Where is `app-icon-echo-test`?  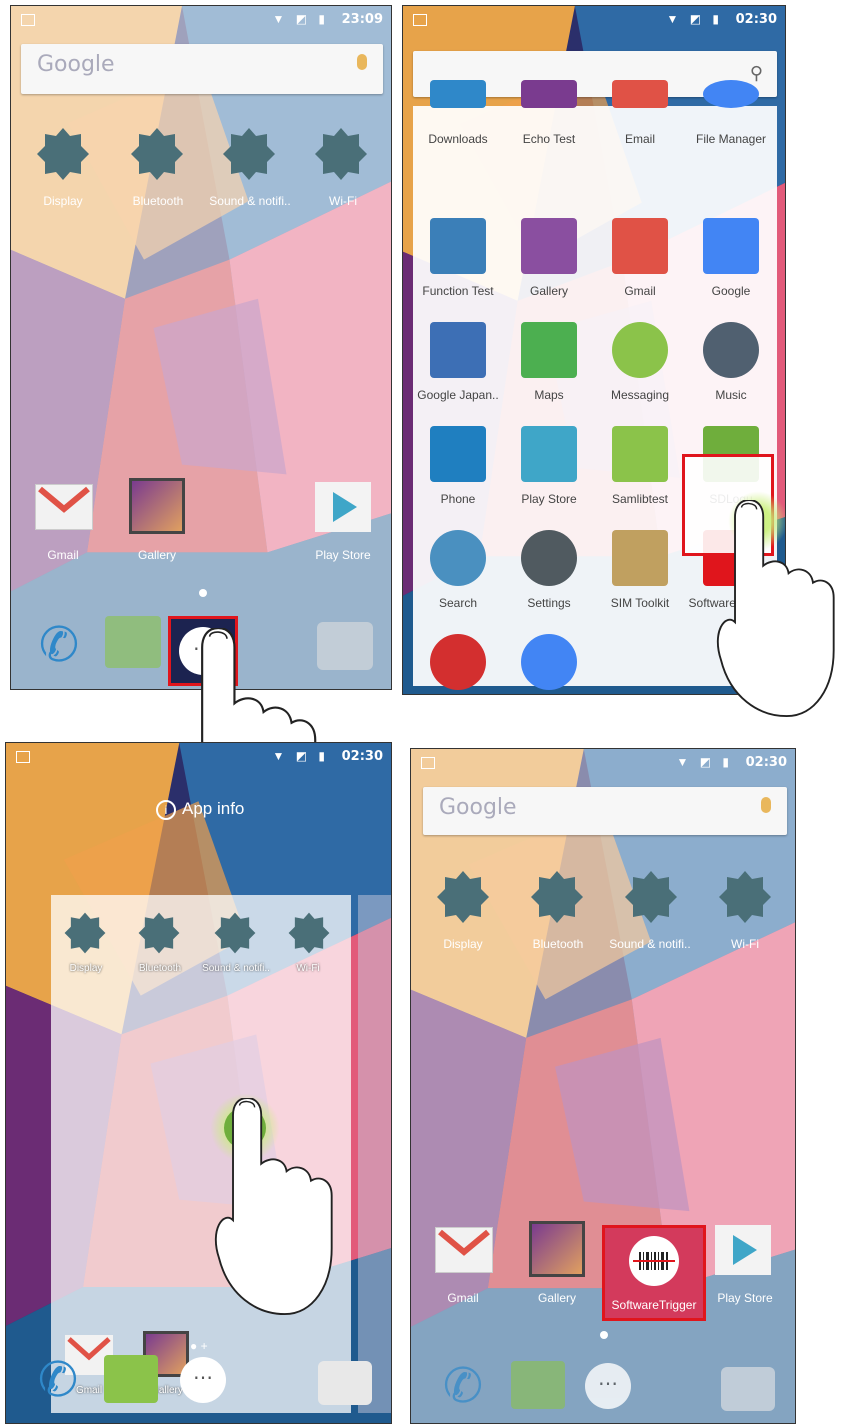 app-icon-echo-test is located at coordinates (549, 94).